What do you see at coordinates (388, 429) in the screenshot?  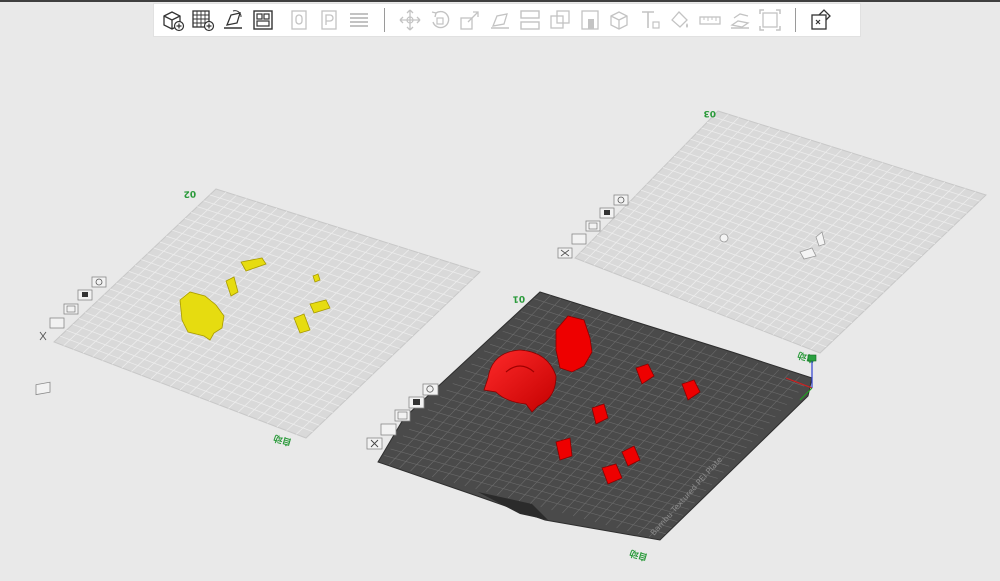 I see `plate-01-orient-icon` at bounding box center [388, 429].